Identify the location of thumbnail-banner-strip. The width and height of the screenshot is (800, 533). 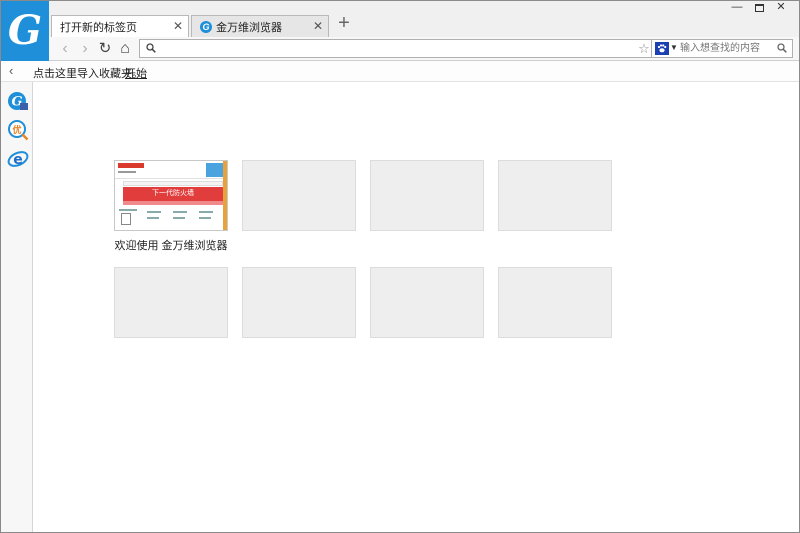
(173, 203).